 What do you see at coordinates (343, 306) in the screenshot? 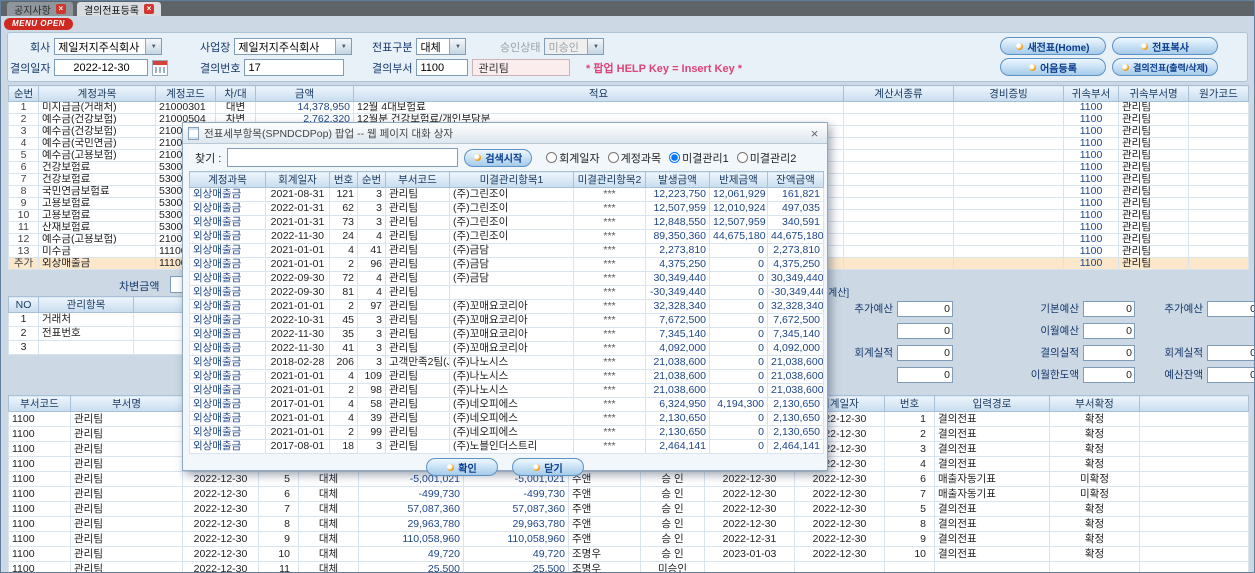
I see `cell: 2` at bounding box center [343, 306].